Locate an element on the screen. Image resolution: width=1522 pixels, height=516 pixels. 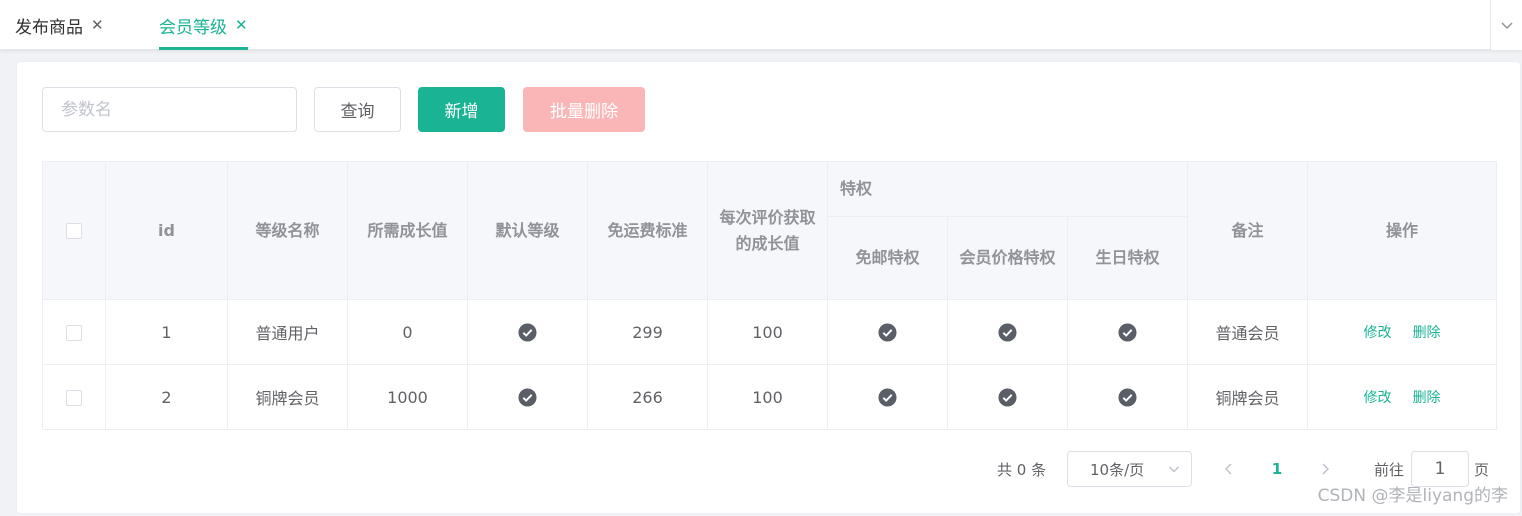
query-button: 查询 is located at coordinates (357, 109).